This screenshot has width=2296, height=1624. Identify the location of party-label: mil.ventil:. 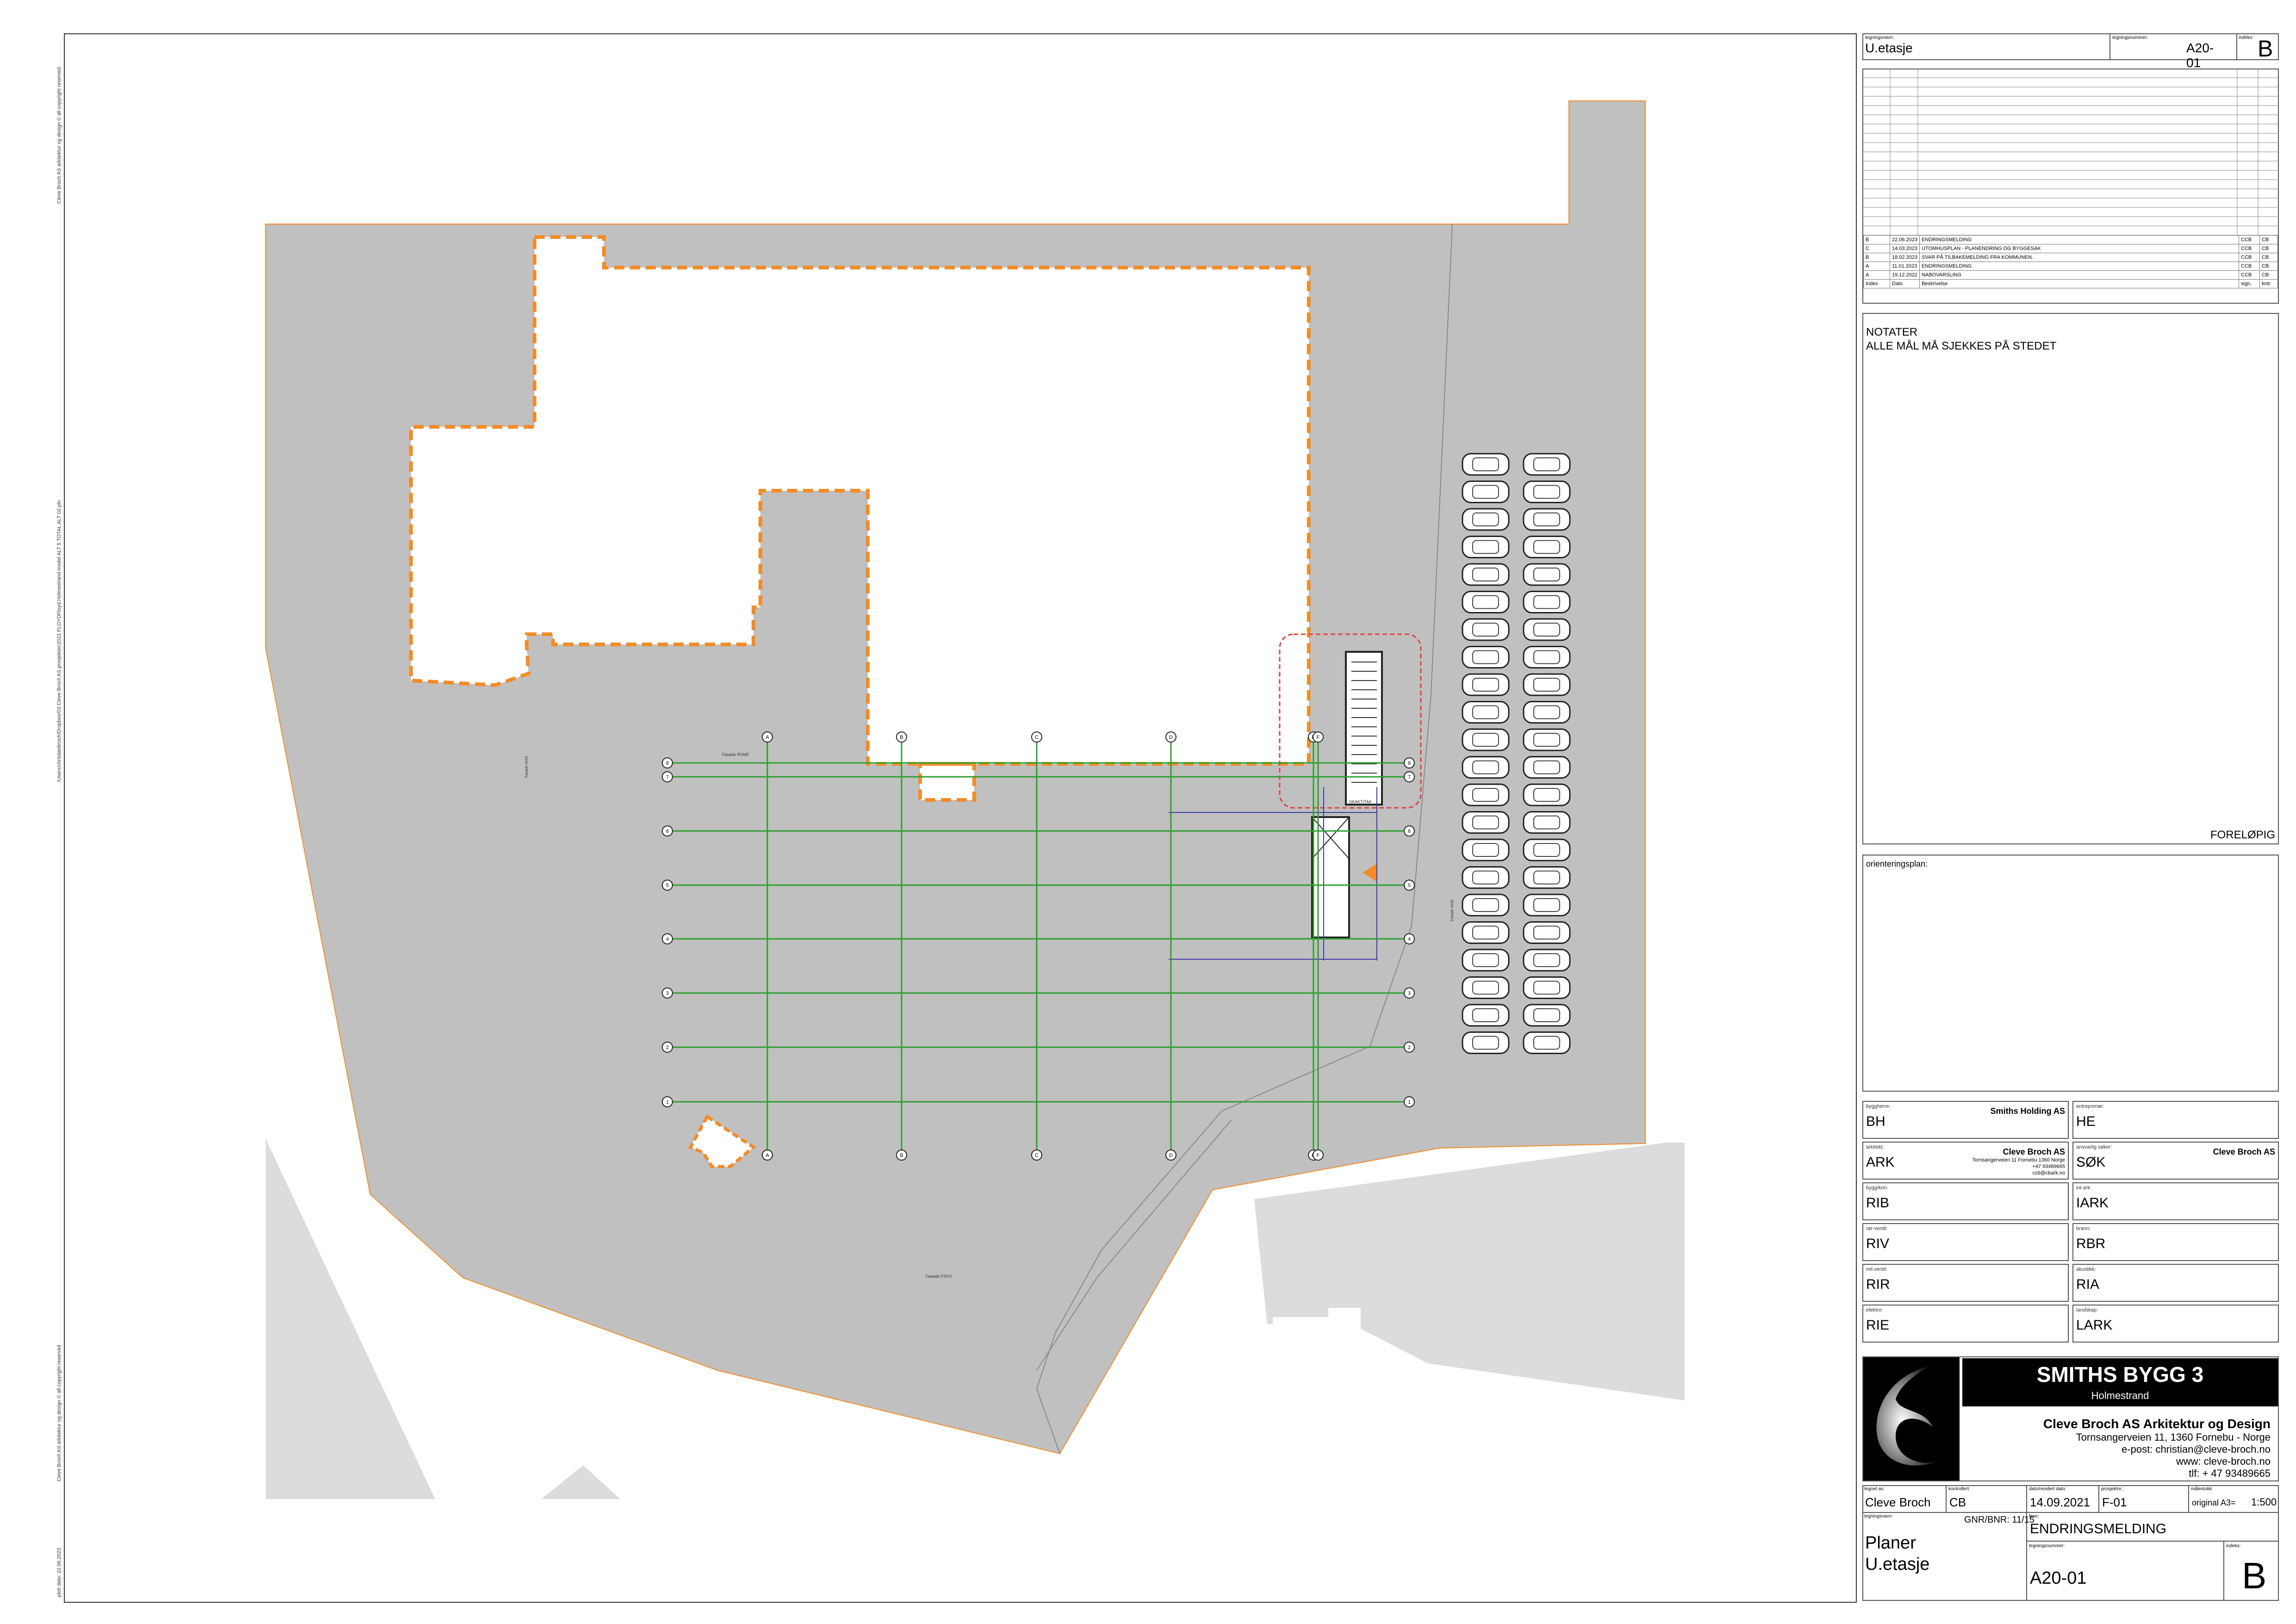
(1876, 1269).